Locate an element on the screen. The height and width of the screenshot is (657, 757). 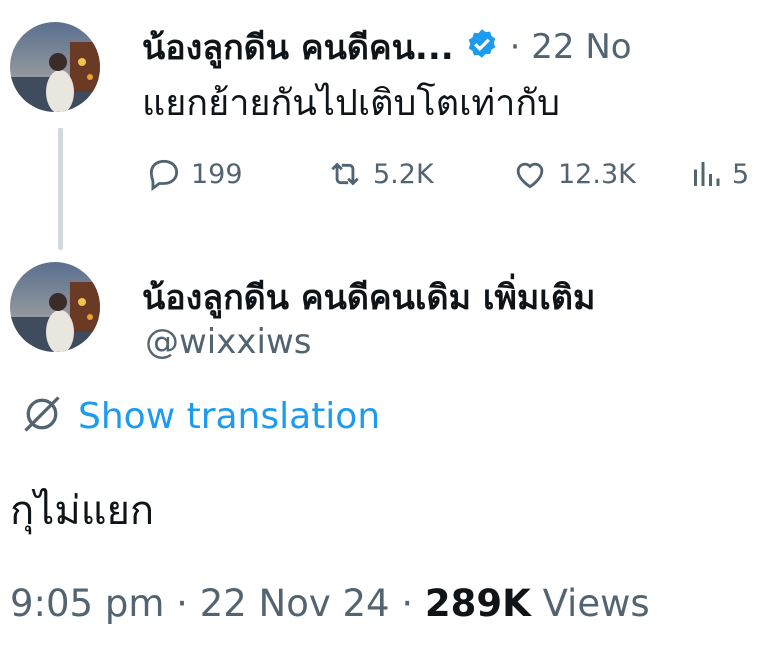
globe-translate-icon is located at coordinates (42, 416).